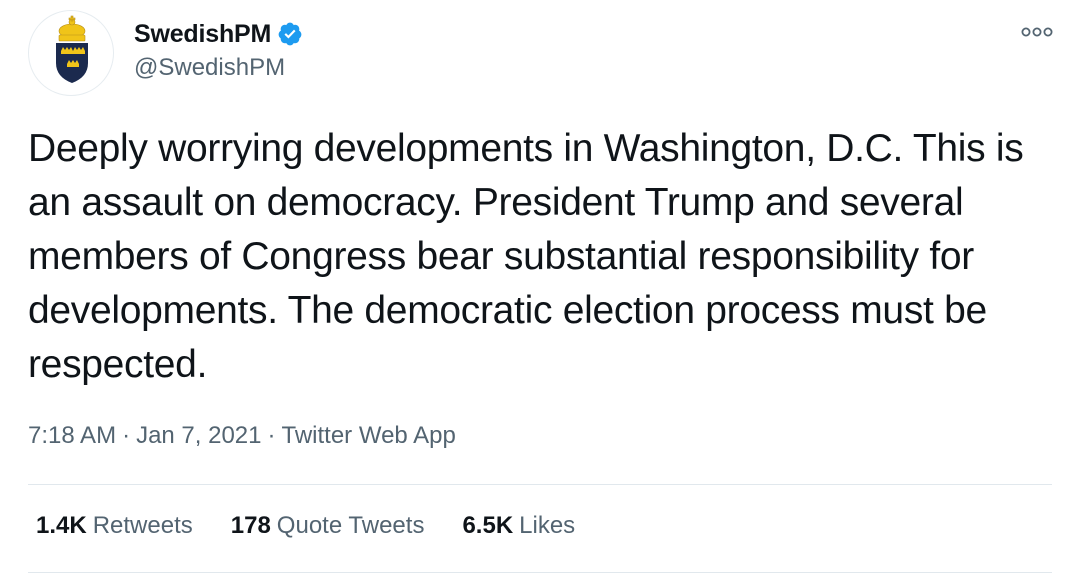 The height and width of the screenshot is (575, 1080). What do you see at coordinates (518, 526) in the screenshot?
I see `likes-stat: 6.5K Likes` at bounding box center [518, 526].